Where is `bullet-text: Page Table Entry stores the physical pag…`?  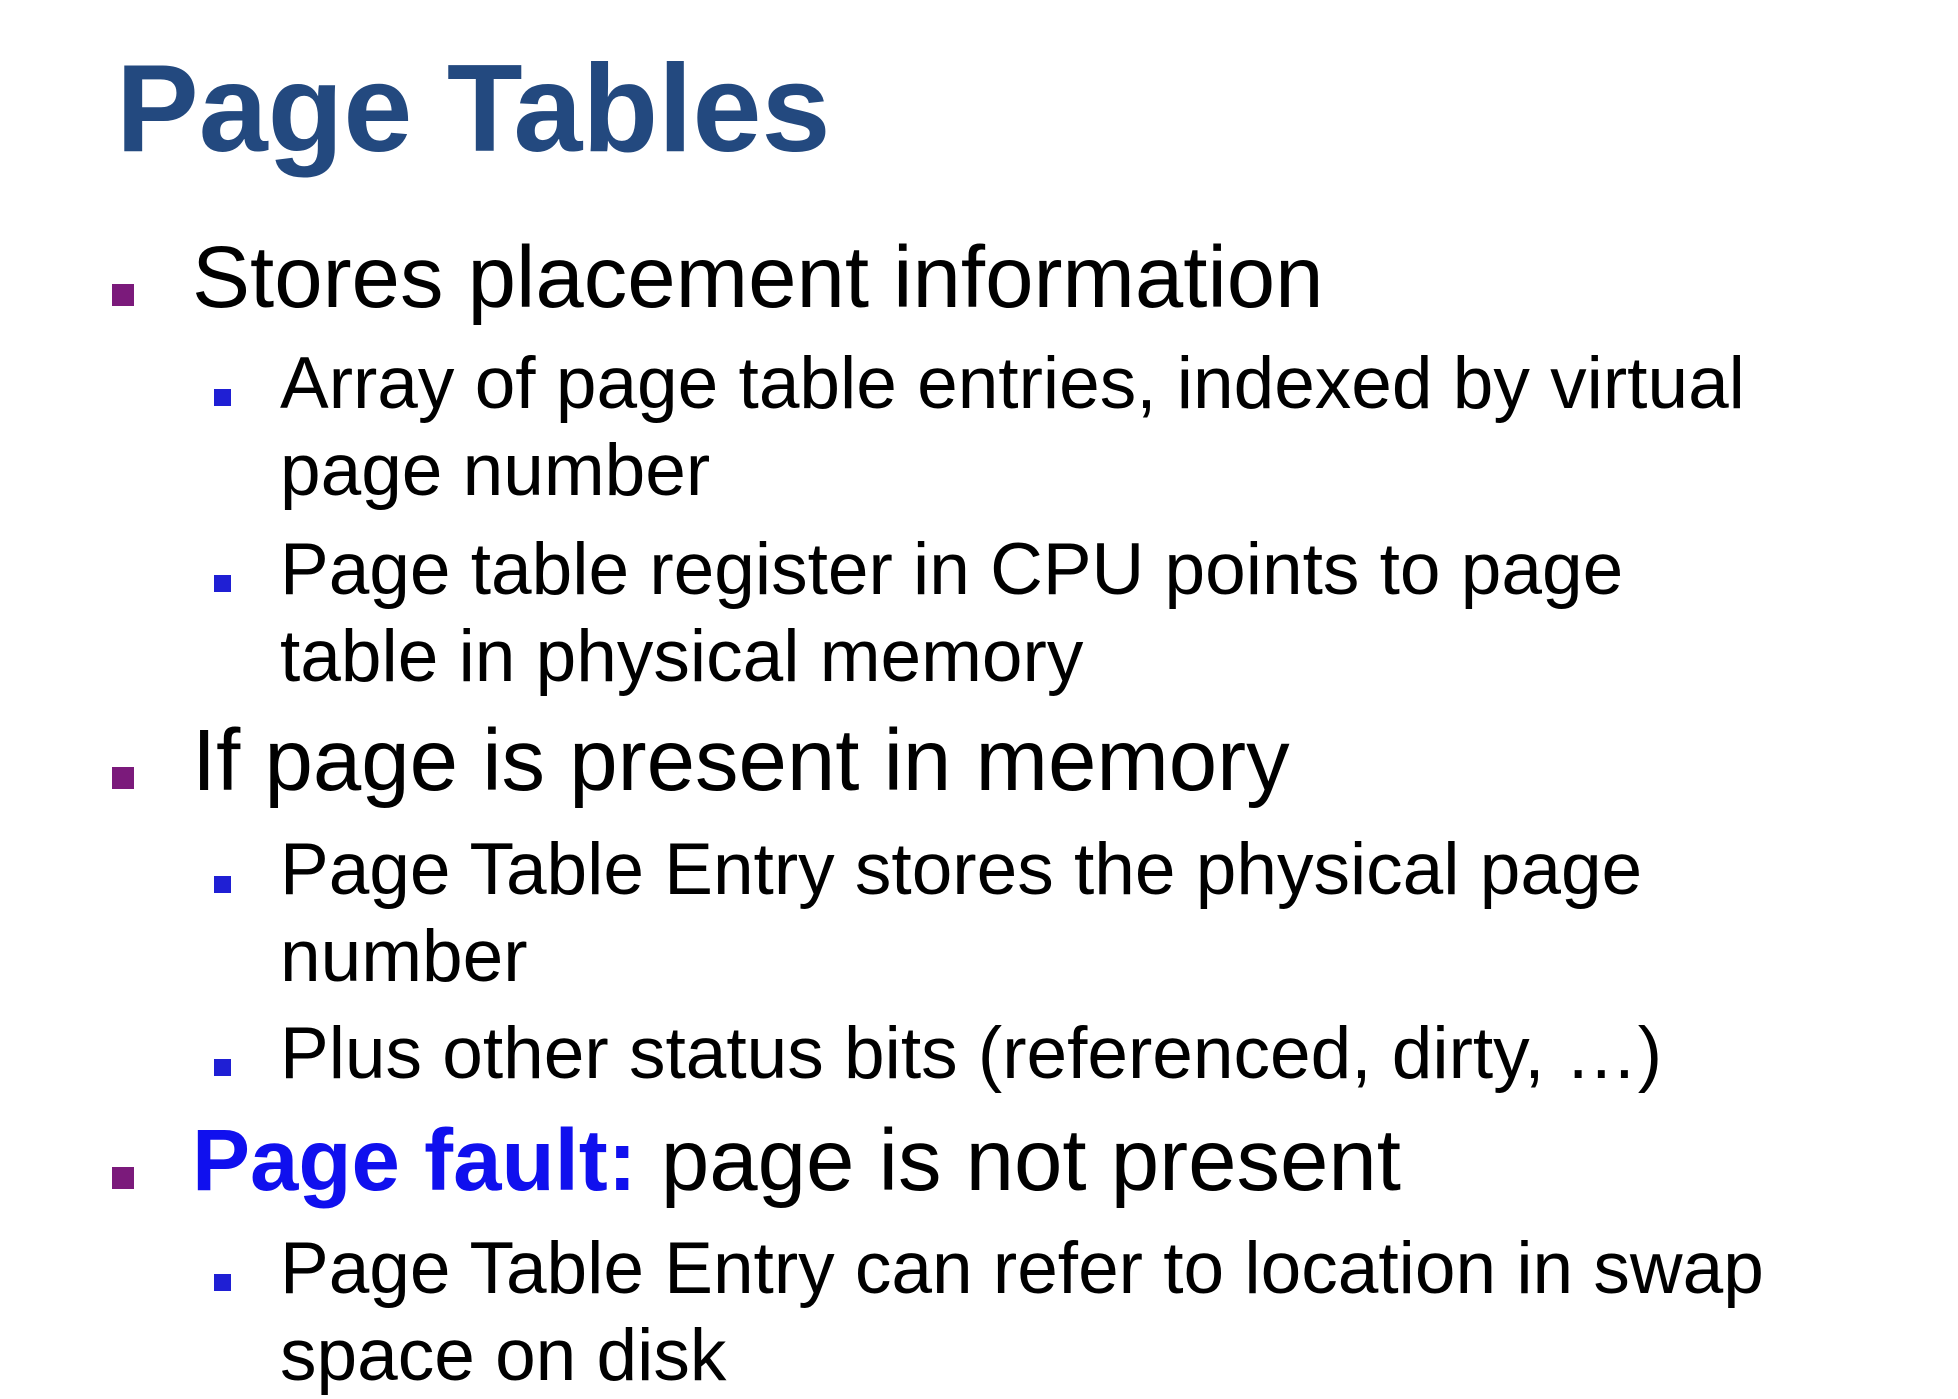
bullet-text: Page Table Entry stores the physical pag… is located at coordinates (961, 869).